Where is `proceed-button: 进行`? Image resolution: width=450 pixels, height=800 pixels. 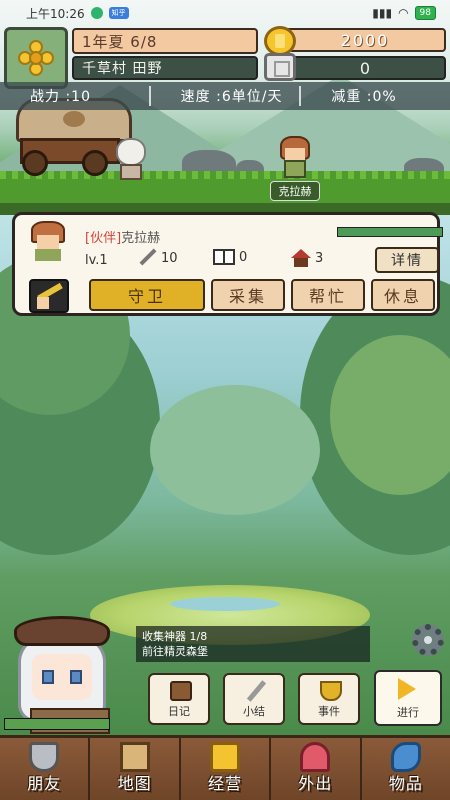
proceed-button: 进行 is located at coordinates (408, 698).